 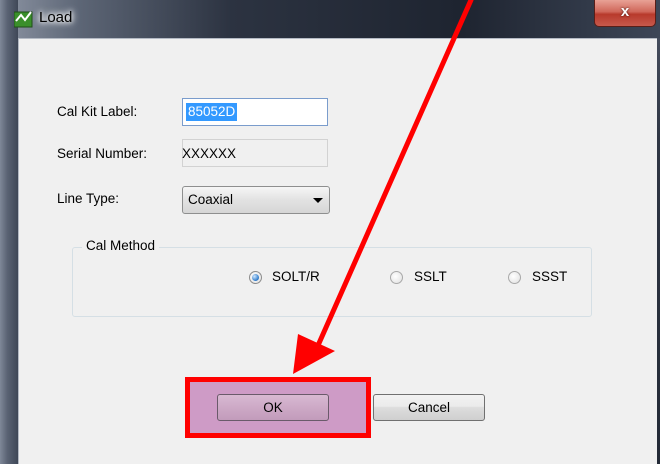 I want to click on arrow-head-icon, so click(x=314, y=354).